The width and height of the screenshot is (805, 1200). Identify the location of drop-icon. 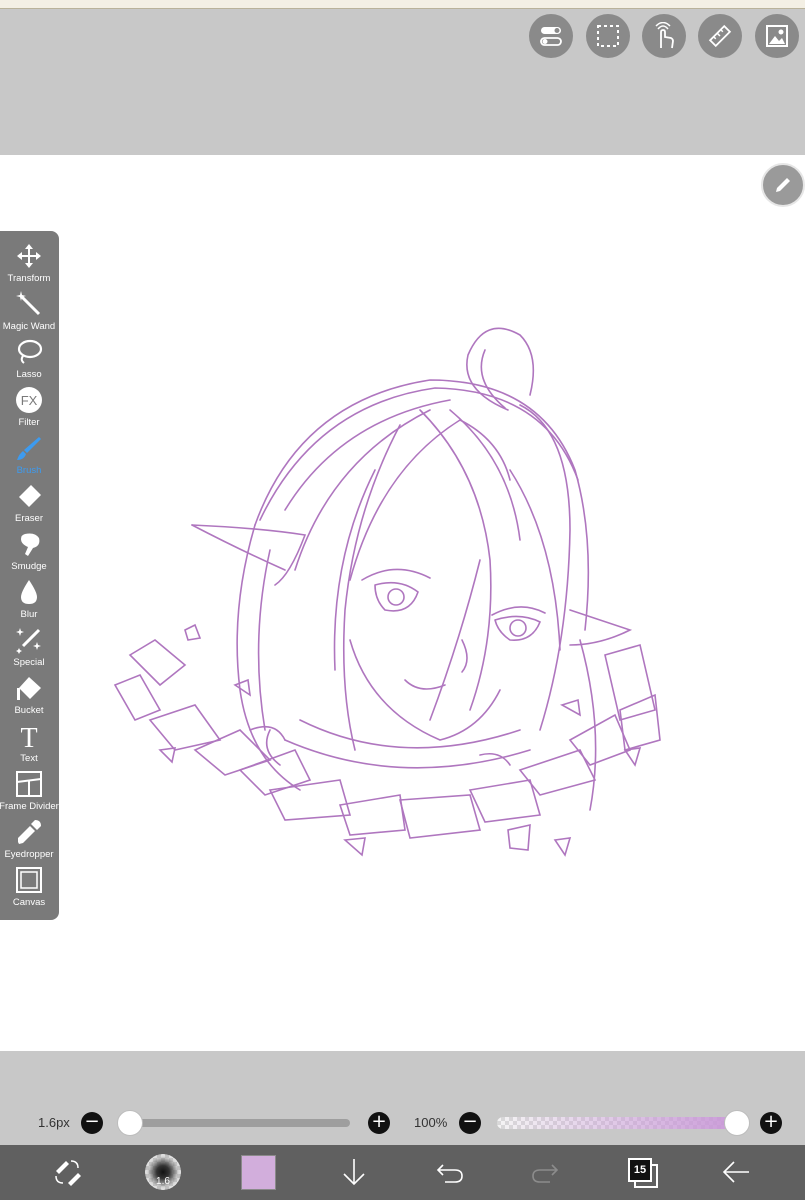
(29, 592).